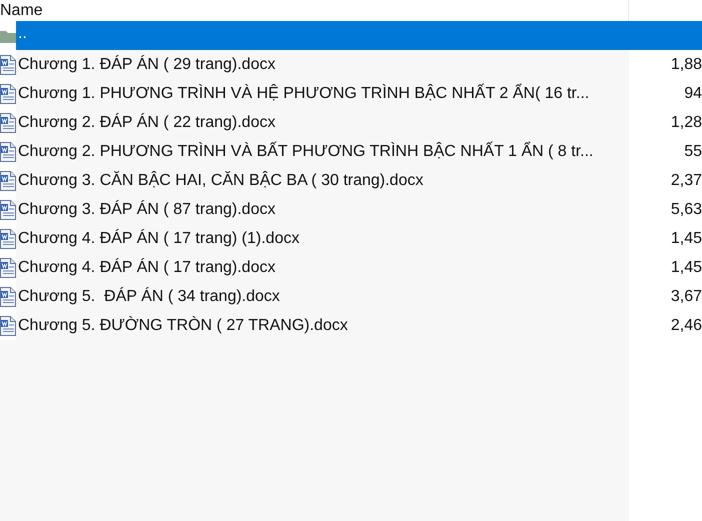  Describe the element at coordinates (146, 64) in the screenshot. I see `file-name: Chương 1. ĐÁP ÁN ( 29 trang).docx` at that location.